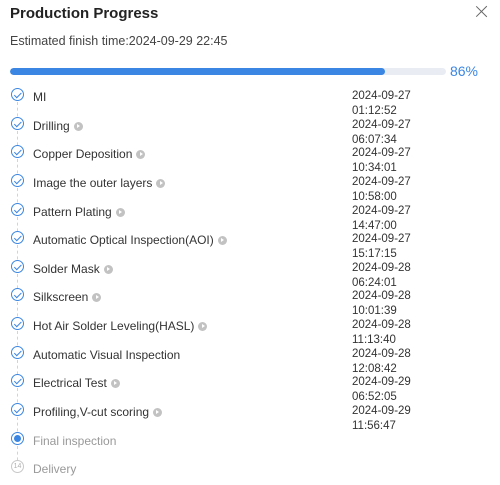  What do you see at coordinates (83, 154) in the screenshot?
I see `step-name-label: Copper Deposition` at bounding box center [83, 154].